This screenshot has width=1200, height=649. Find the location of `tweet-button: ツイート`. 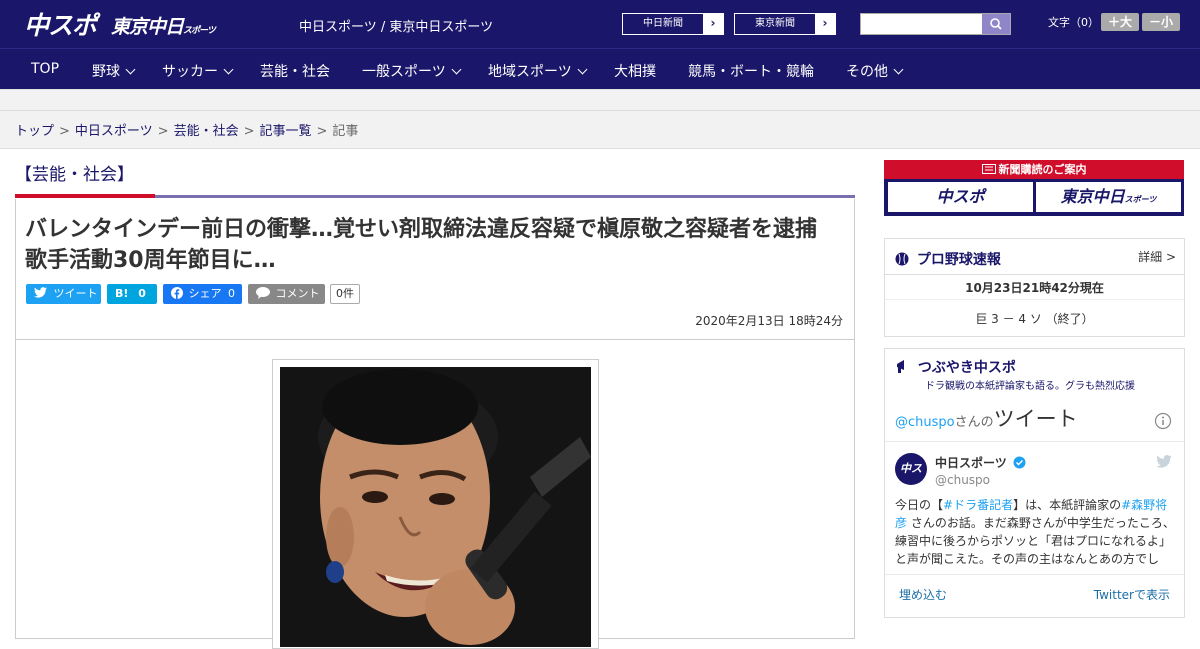

tweet-button: ツイート is located at coordinates (63, 294).